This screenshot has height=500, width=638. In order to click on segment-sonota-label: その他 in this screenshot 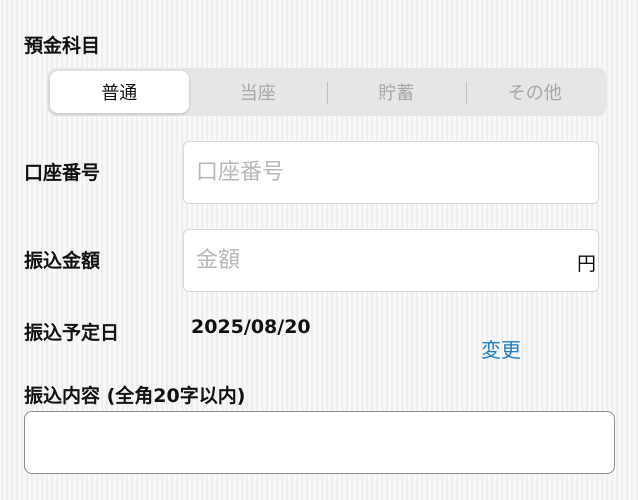, I will do `click(534, 93)`.